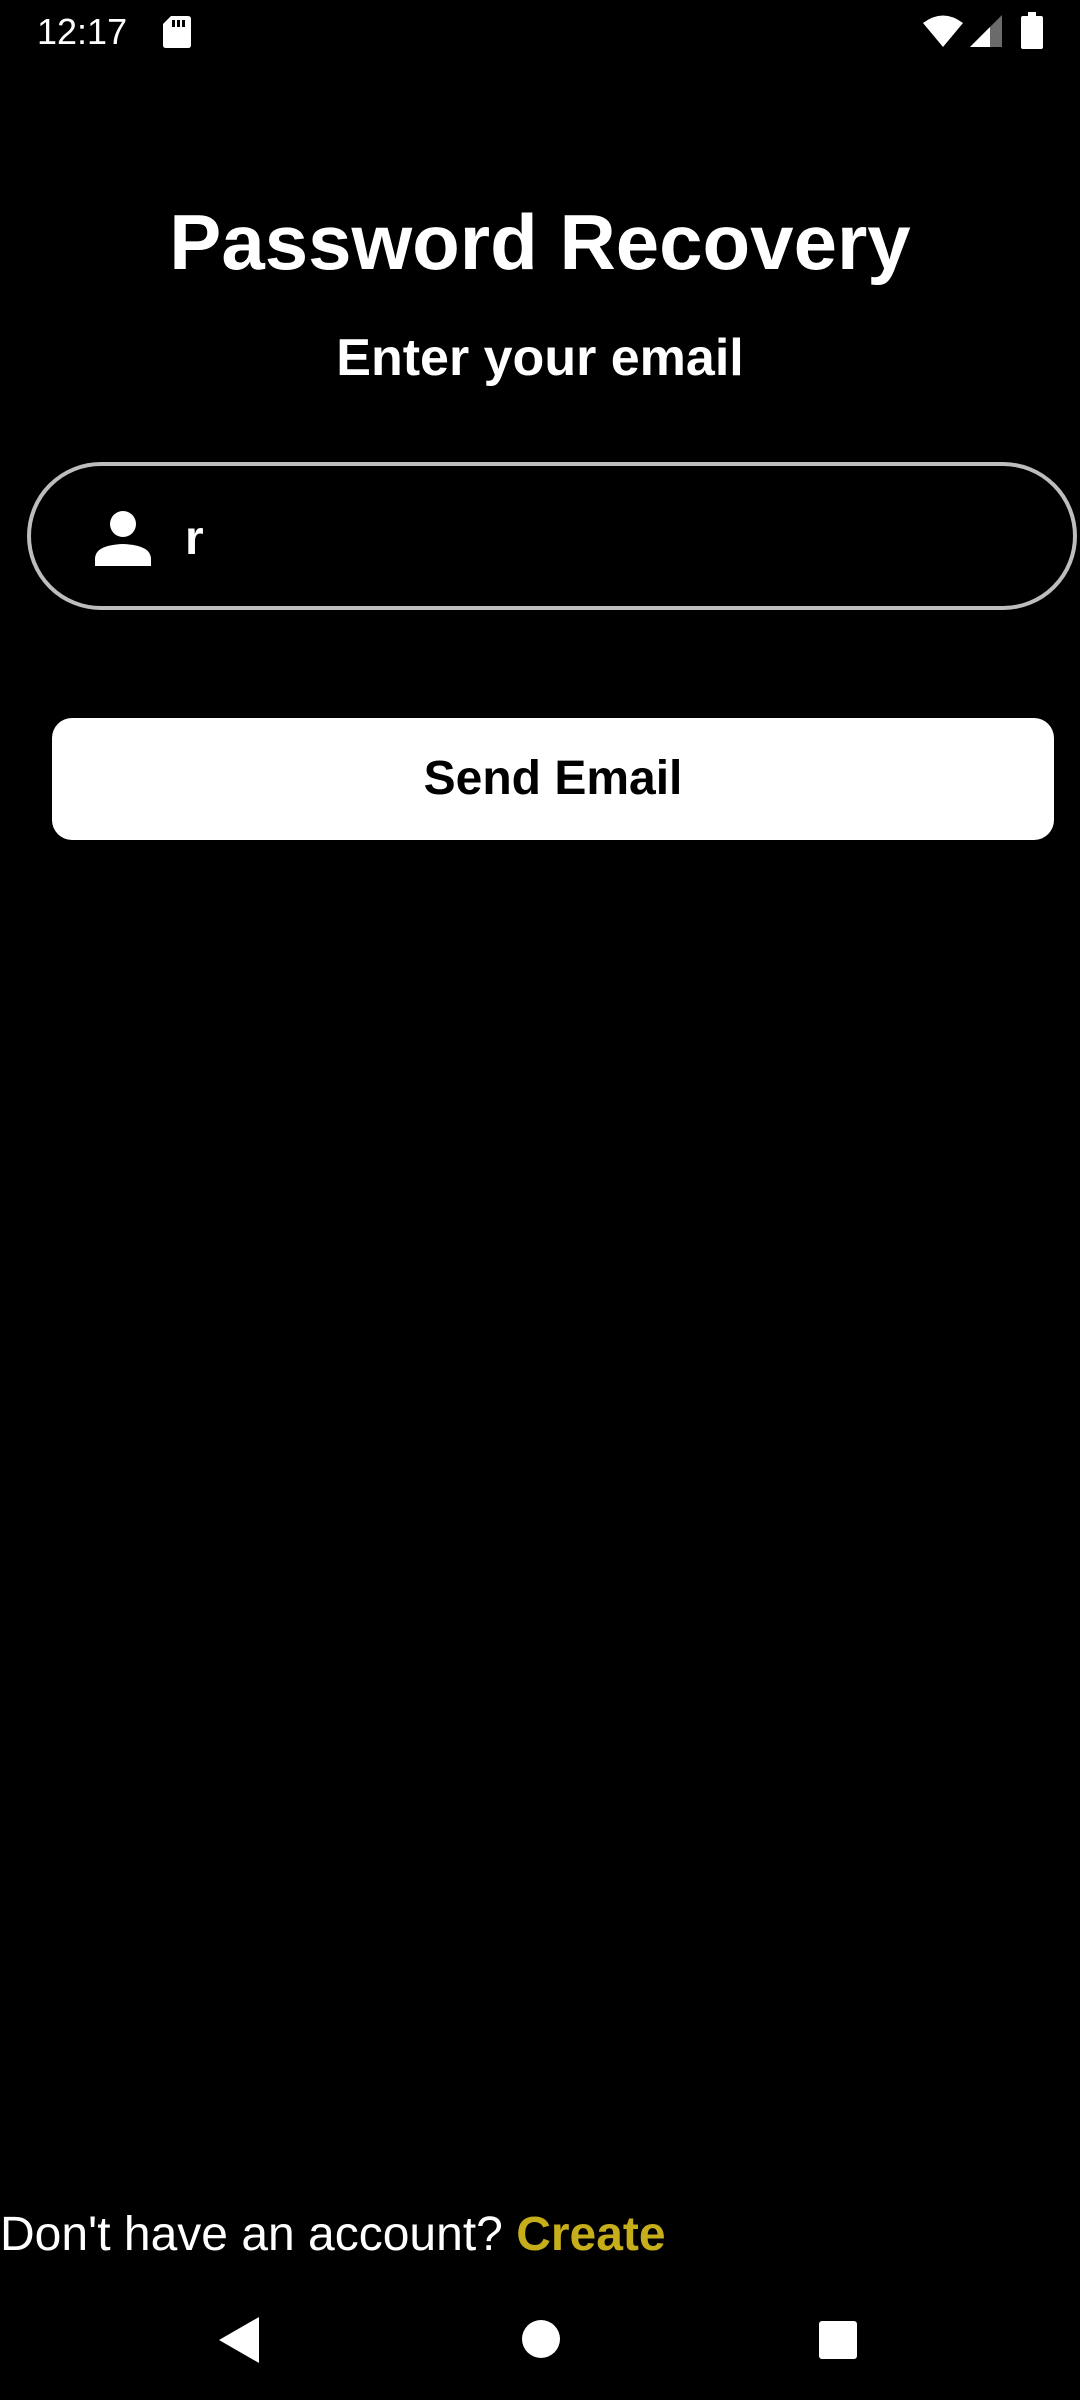 Image resolution: width=1080 pixels, height=2400 pixels. What do you see at coordinates (540, 32) in the screenshot?
I see `status-bar: 12:17` at bounding box center [540, 32].